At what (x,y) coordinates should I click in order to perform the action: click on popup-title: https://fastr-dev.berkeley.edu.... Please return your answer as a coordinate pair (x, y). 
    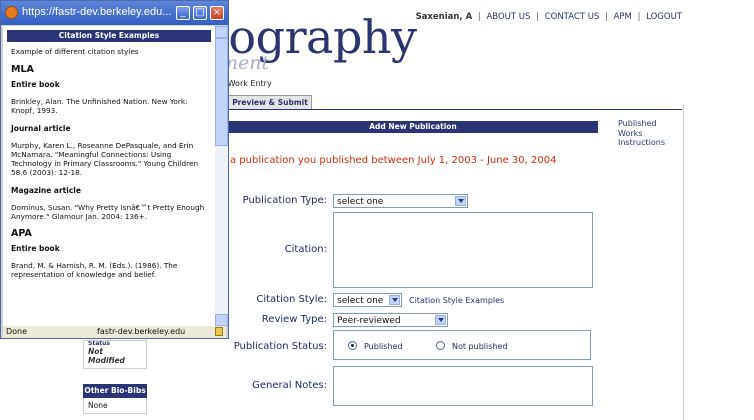
    Looking at the image, I should click on (97, 12).